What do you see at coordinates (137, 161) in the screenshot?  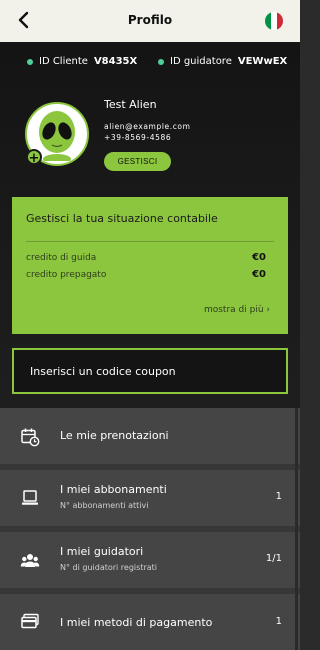 I see `manage-button: GESTISCI` at bounding box center [137, 161].